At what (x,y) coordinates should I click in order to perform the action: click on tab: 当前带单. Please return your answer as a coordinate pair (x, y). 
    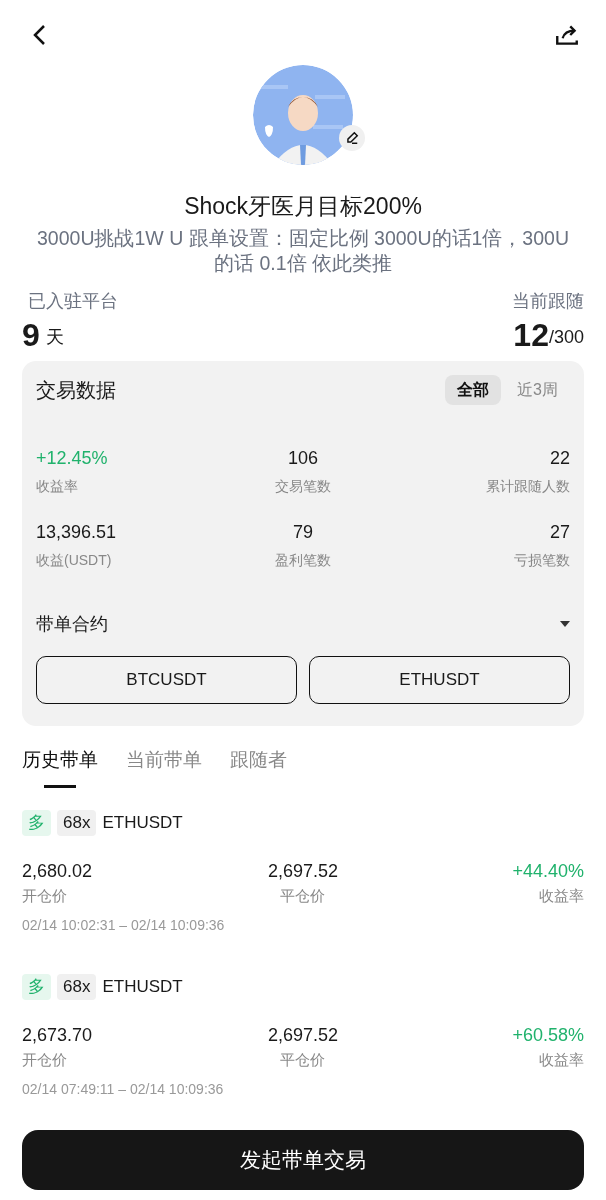
    Looking at the image, I should click on (164, 766).